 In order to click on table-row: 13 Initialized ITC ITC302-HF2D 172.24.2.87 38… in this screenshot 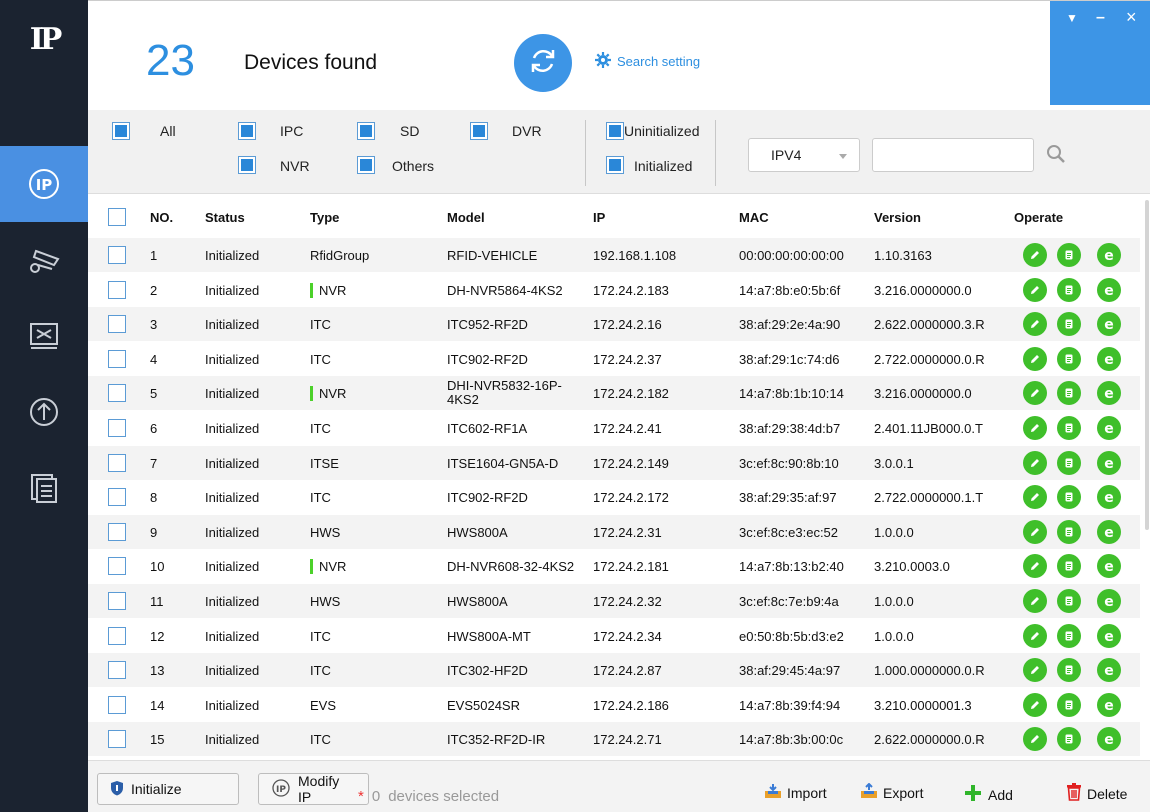, I will do `click(614, 670)`.